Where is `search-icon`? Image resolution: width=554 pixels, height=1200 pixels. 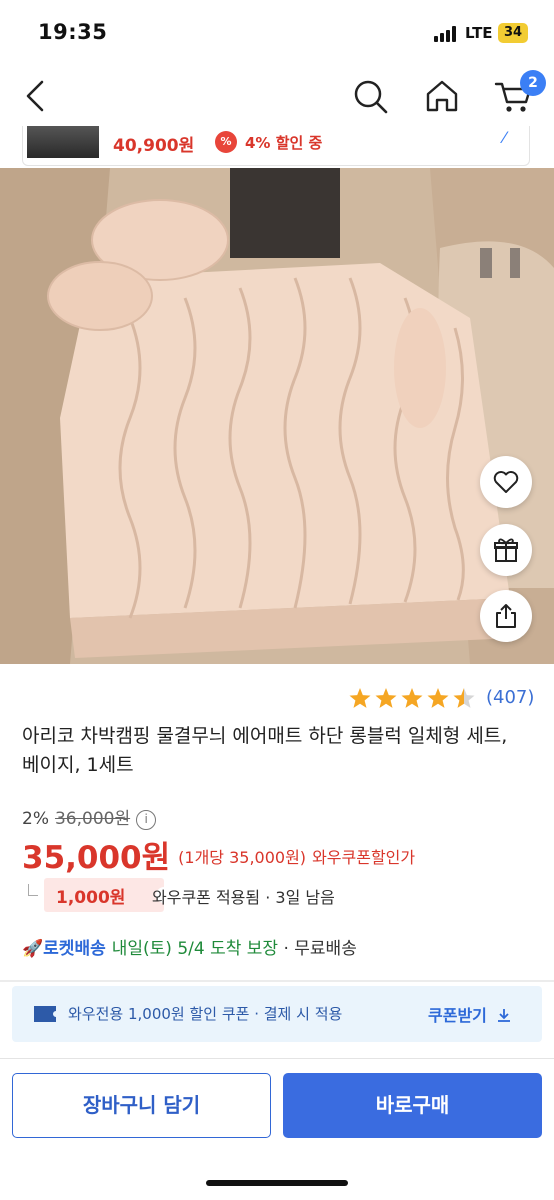 search-icon is located at coordinates (370, 96).